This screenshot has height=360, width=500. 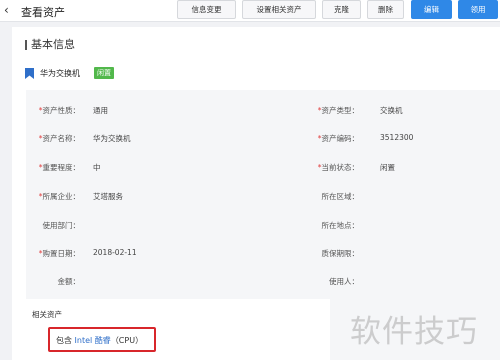 I want to click on related-assets-section: 相关资产 包含 Intel 酷睿（CPU）, so click(x=178, y=329).